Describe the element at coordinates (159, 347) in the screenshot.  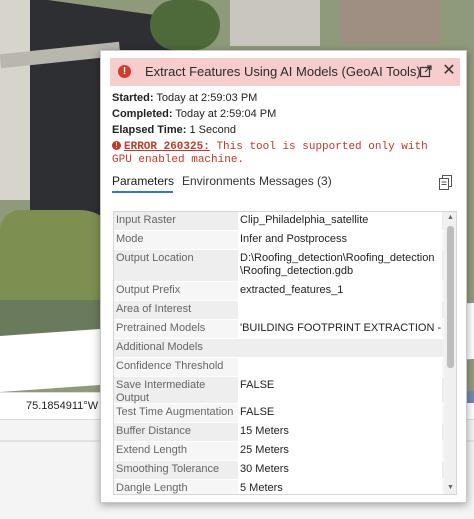
I see `param-label: Additional Models` at that location.